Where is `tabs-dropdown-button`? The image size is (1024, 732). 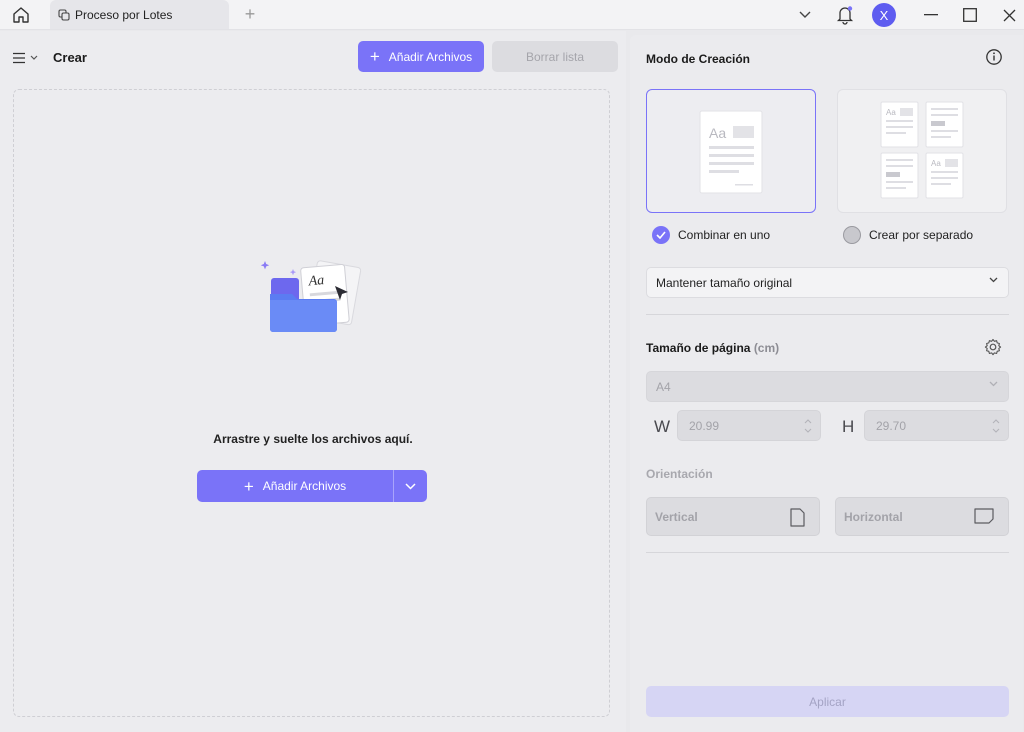
tabs-dropdown-button is located at coordinates (805, 15).